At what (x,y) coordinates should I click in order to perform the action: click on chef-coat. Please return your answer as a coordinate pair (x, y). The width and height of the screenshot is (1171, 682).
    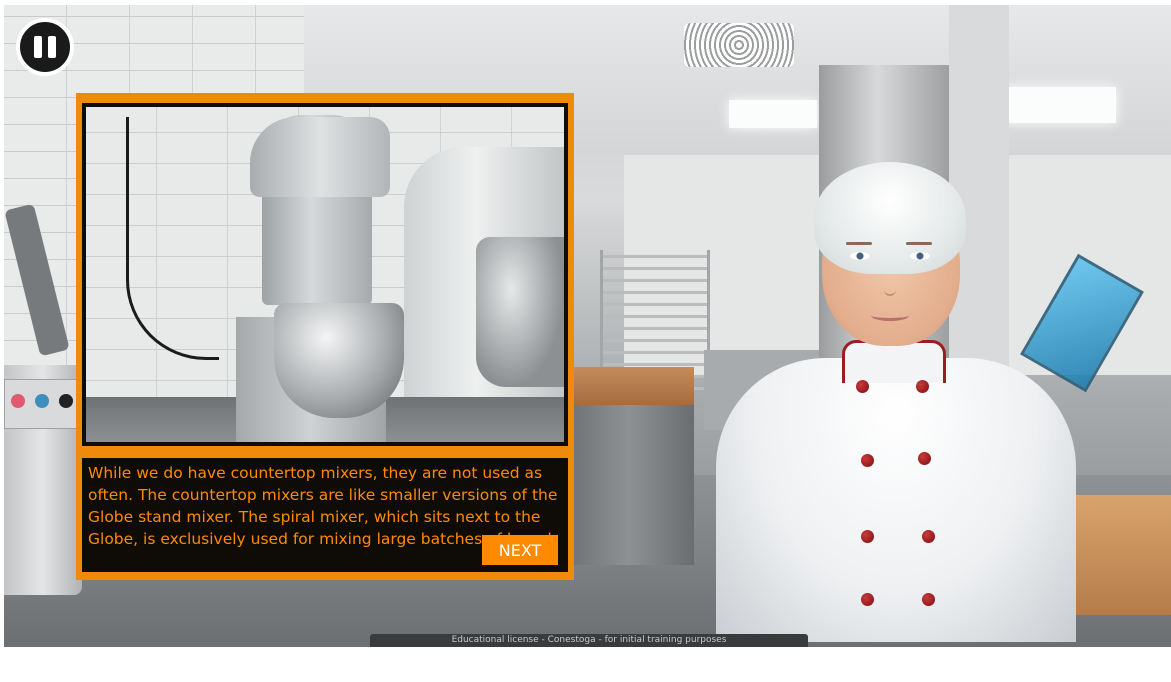
    Looking at the image, I should click on (896, 500).